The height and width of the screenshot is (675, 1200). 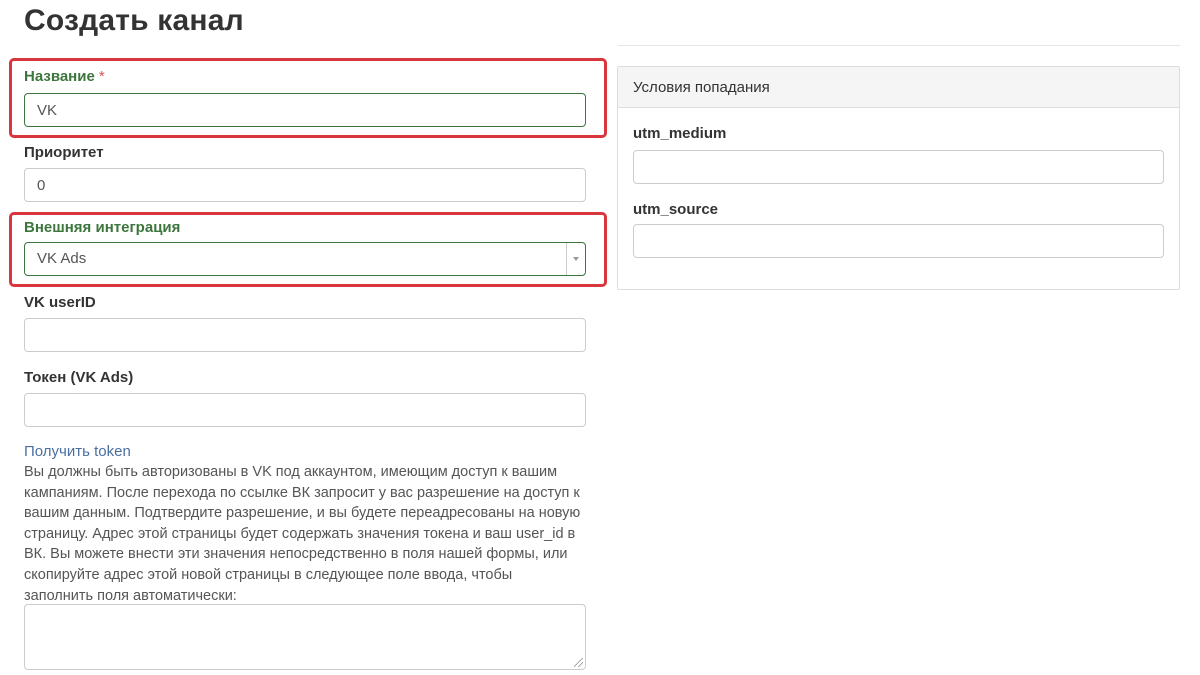 What do you see at coordinates (134, 20) in the screenshot?
I see `page-title: Создать канал` at bounding box center [134, 20].